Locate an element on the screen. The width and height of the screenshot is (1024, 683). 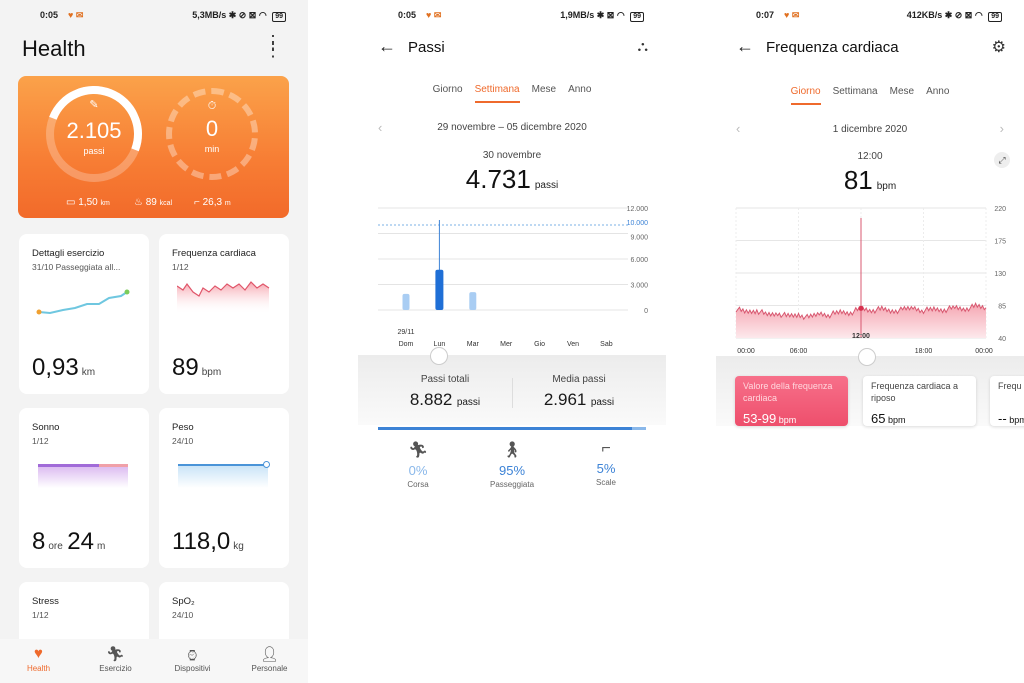
x-tick-label: Sab is located at coordinates (606, 344).